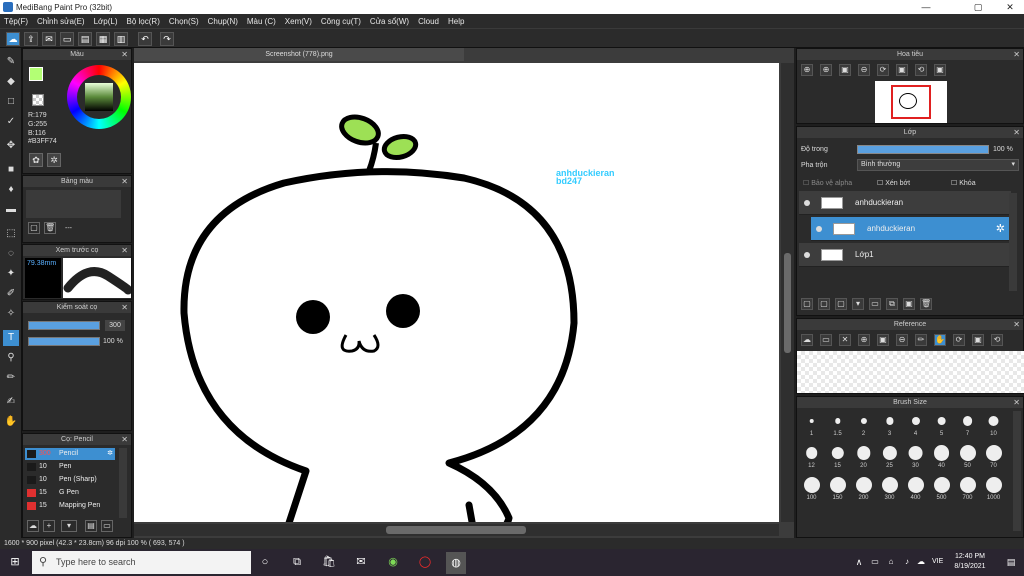  I want to click on store-icon: 🛍, so click(329, 562).